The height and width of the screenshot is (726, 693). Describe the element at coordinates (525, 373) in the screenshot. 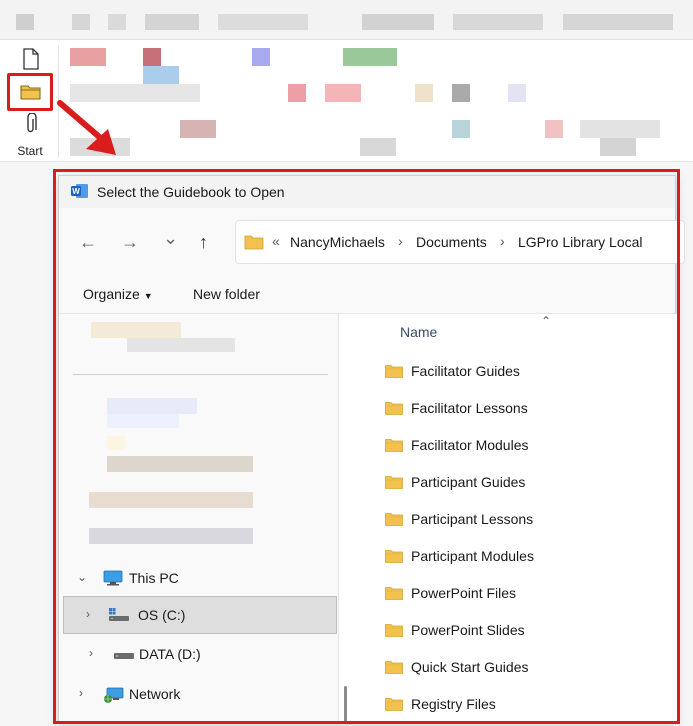

I see `file-row: Facilitator Guides` at that location.